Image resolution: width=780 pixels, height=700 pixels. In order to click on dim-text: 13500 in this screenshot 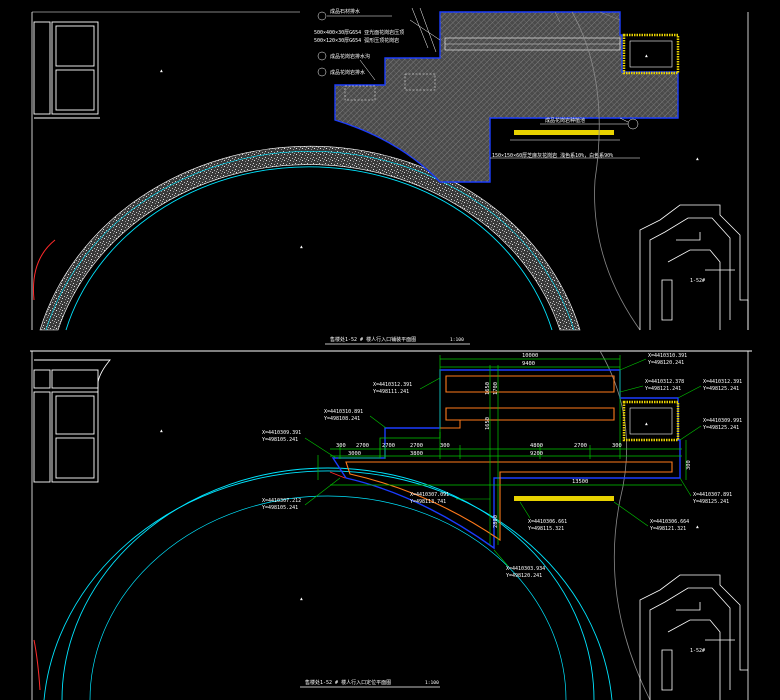, I will do `click(580, 482)`.